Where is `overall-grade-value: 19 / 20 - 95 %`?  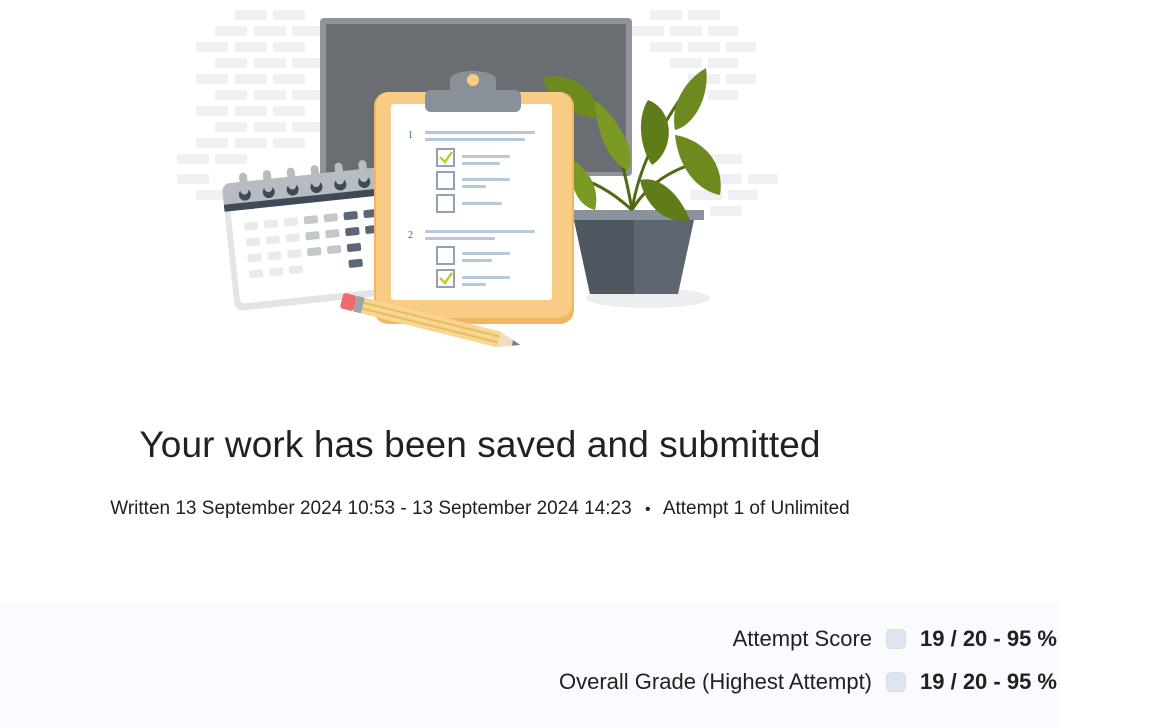
overall-grade-value: 19 / 20 - 95 % is located at coordinates (988, 681).